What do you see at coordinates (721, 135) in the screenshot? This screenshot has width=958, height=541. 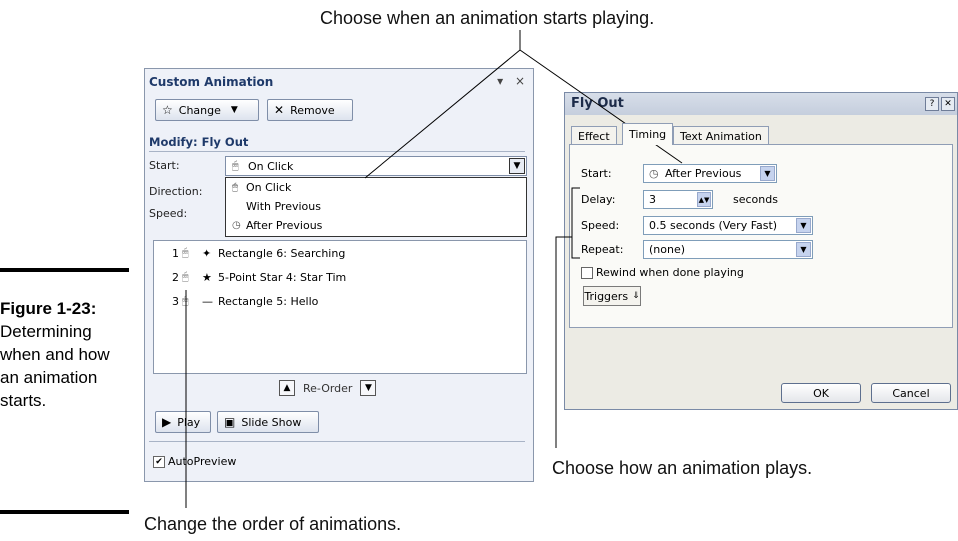 I see `tab-text-animation: Text Animation` at bounding box center [721, 135].